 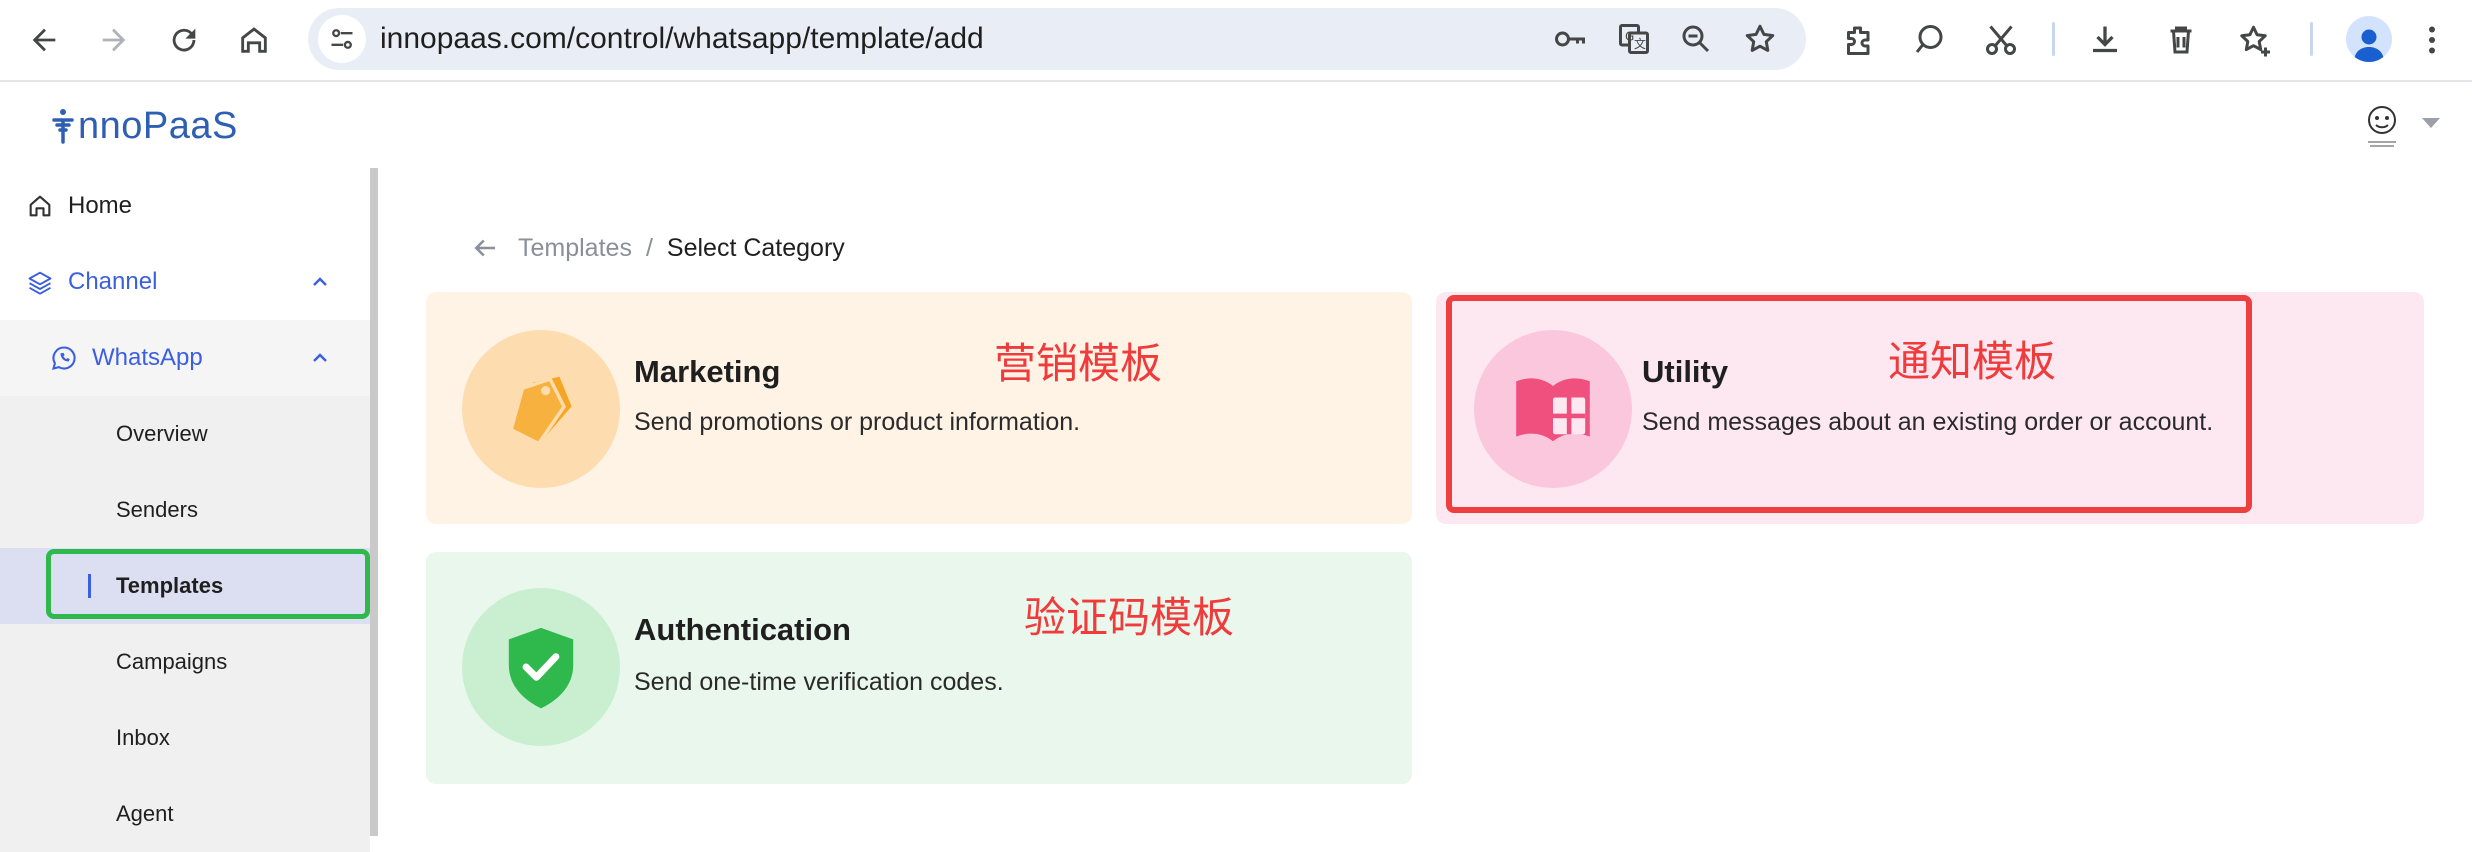 I want to click on extensions-icon, so click(x=1859, y=40).